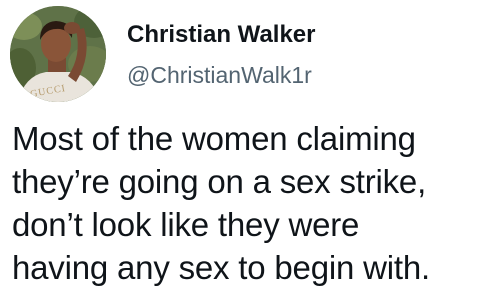 Image resolution: width=500 pixels, height=297 pixels. What do you see at coordinates (221, 267) in the screenshot?
I see `tweet-text-line: having any sex to begin with.` at bounding box center [221, 267].